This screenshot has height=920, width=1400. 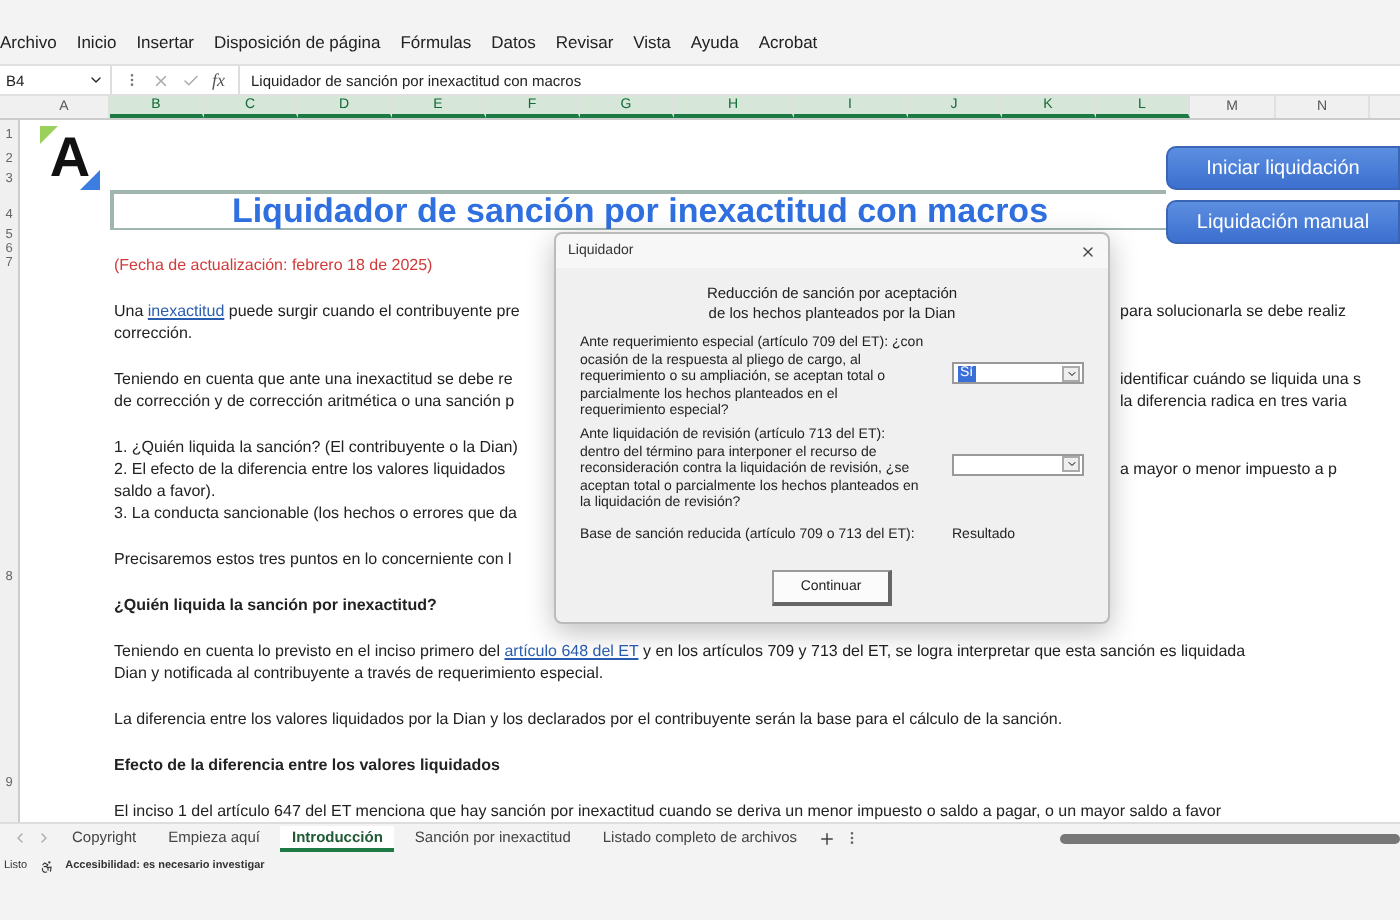 I want to click on next-sheet-icon, so click(x=44, y=838).